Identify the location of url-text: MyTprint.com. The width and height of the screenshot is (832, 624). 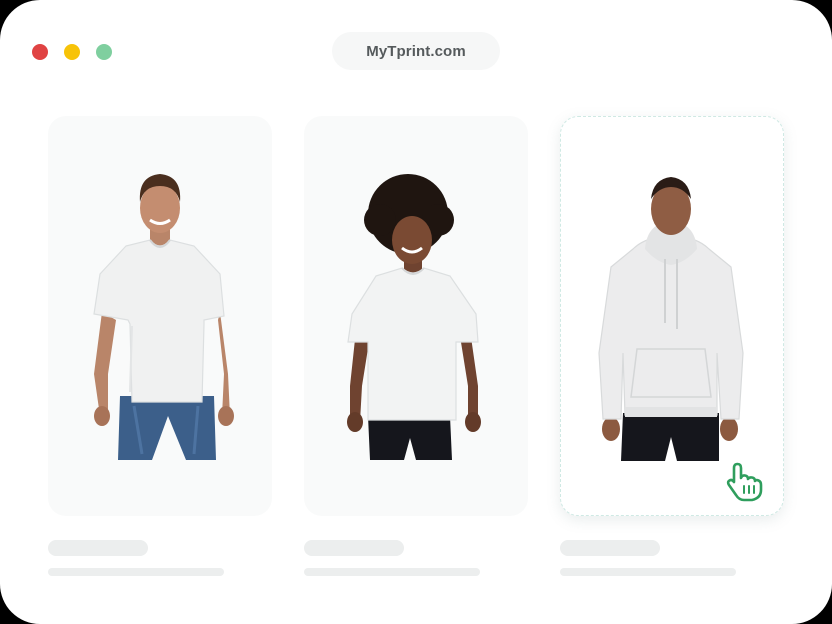
(416, 51).